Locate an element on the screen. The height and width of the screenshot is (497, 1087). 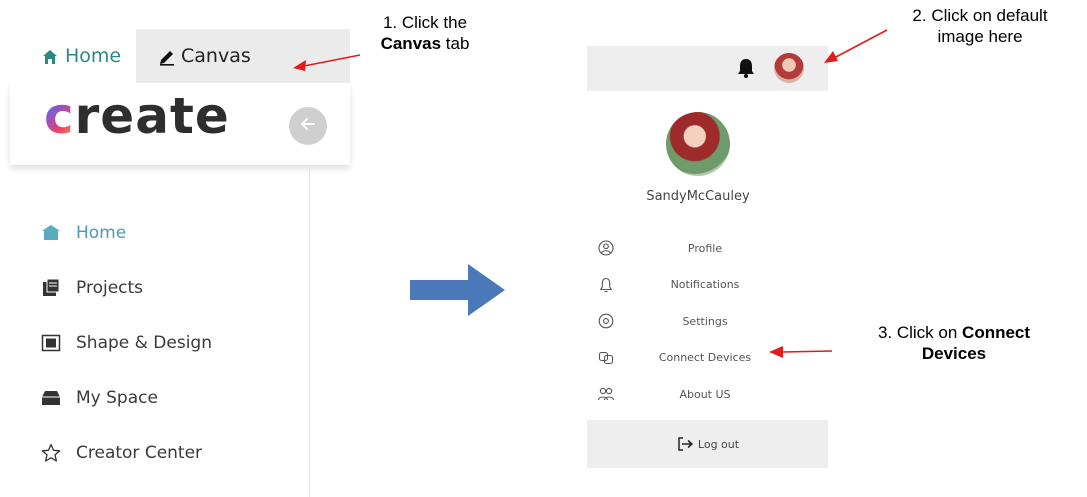
annotation-bold: Canvas is located at coordinates (411, 43).